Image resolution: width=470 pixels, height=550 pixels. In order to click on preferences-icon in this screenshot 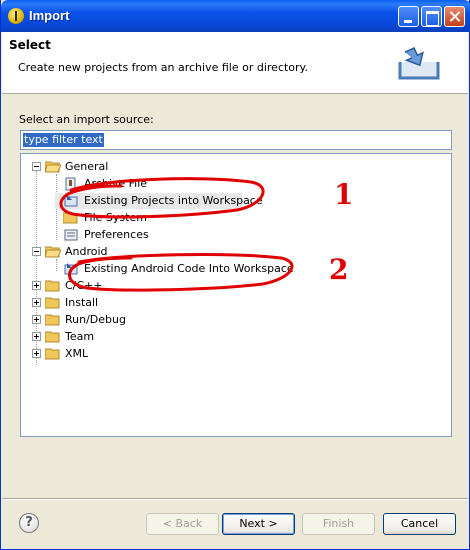, I will do `click(71, 235)`.